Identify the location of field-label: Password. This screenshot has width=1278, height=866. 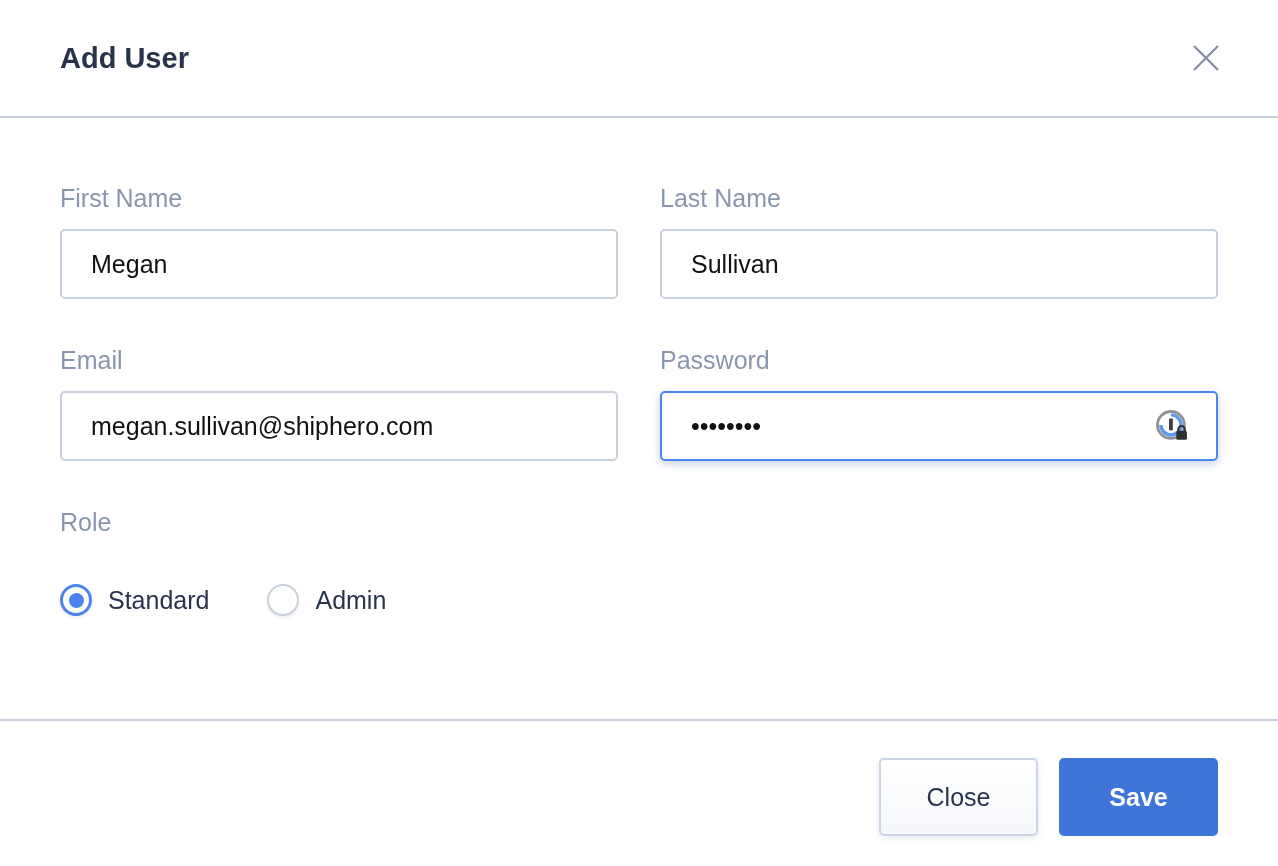
(715, 360).